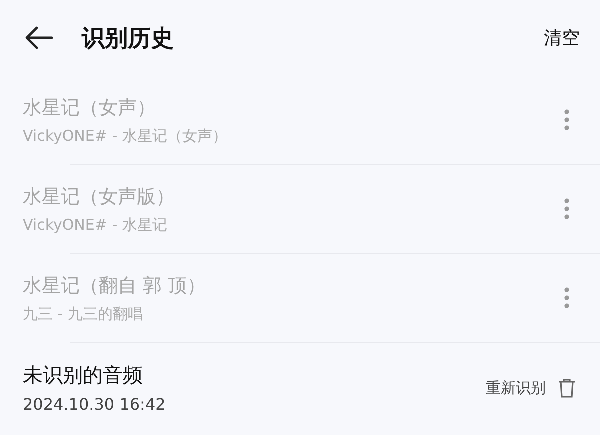 This screenshot has width=600, height=435. What do you see at coordinates (90, 108) in the screenshot?
I see `song-title: 水星记（女声）` at bounding box center [90, 108].